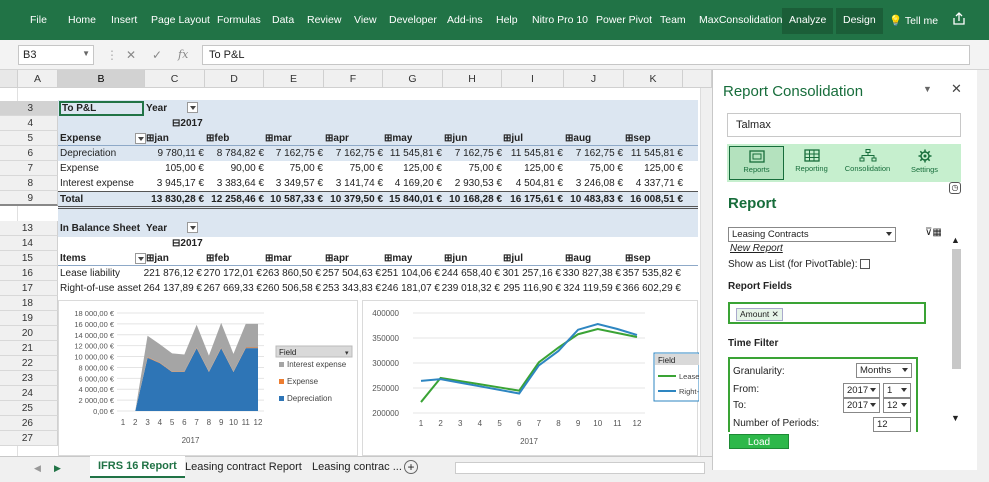 The width and height of the screenshot is (989, 482). Describe the element at coordinates (172, 108) in the screenshot. I see `pivot-col-field: Year` at that location.